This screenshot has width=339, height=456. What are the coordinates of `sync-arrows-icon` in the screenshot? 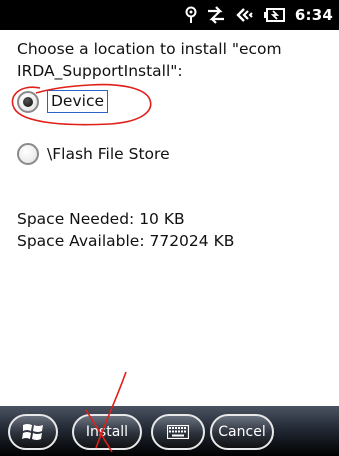 It's located at (215, 15).